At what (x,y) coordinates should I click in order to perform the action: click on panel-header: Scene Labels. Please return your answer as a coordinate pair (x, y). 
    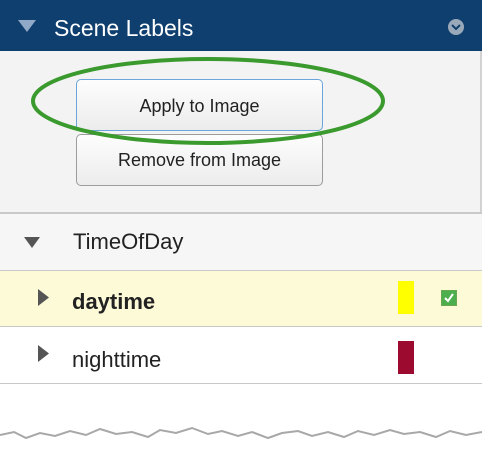
    Looking at the image, I should click on (241, 25).